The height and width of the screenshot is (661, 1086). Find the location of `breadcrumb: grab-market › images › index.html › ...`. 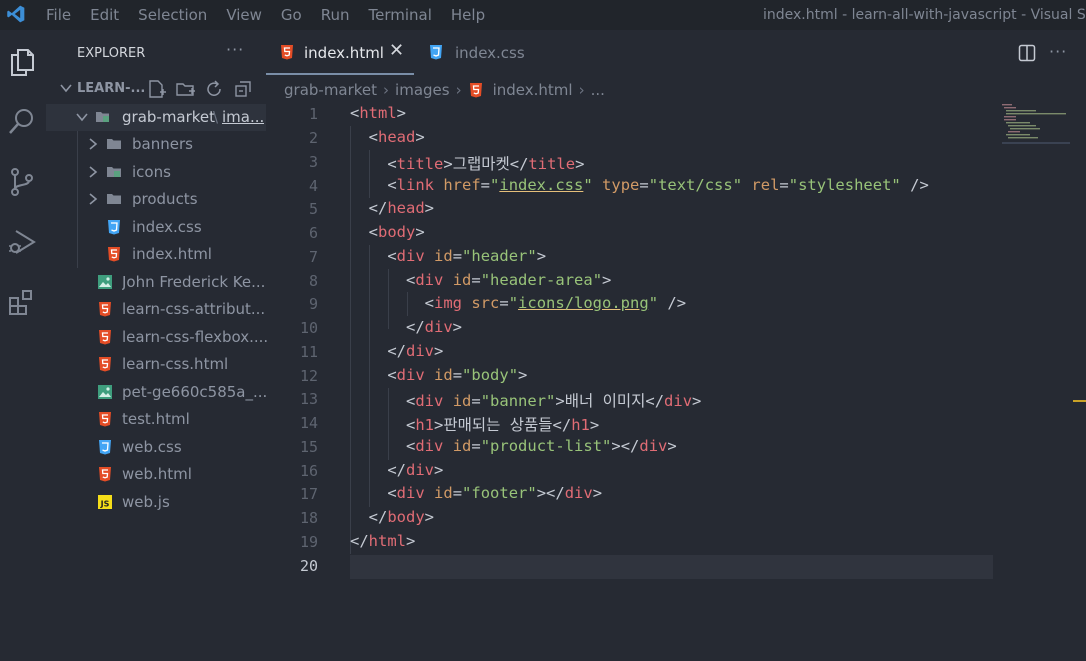

breadcrumb: grab-market › images › index.html › ... is located at coordinates (435, 90).